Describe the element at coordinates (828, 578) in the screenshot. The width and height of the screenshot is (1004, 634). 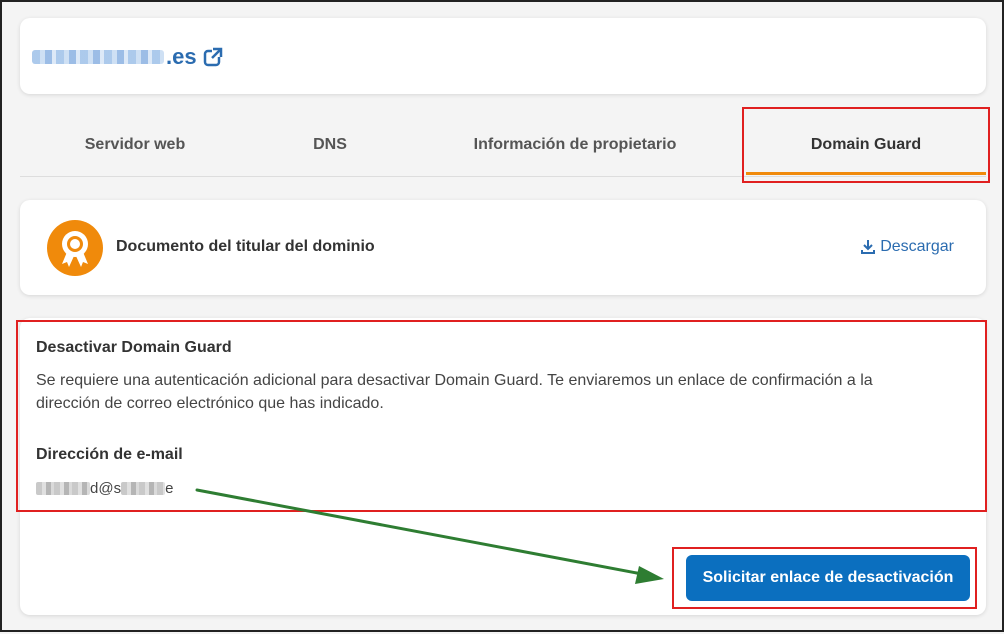
I see `request-deactivation-link-button: Solicitar enlace de desactivación` at that location.